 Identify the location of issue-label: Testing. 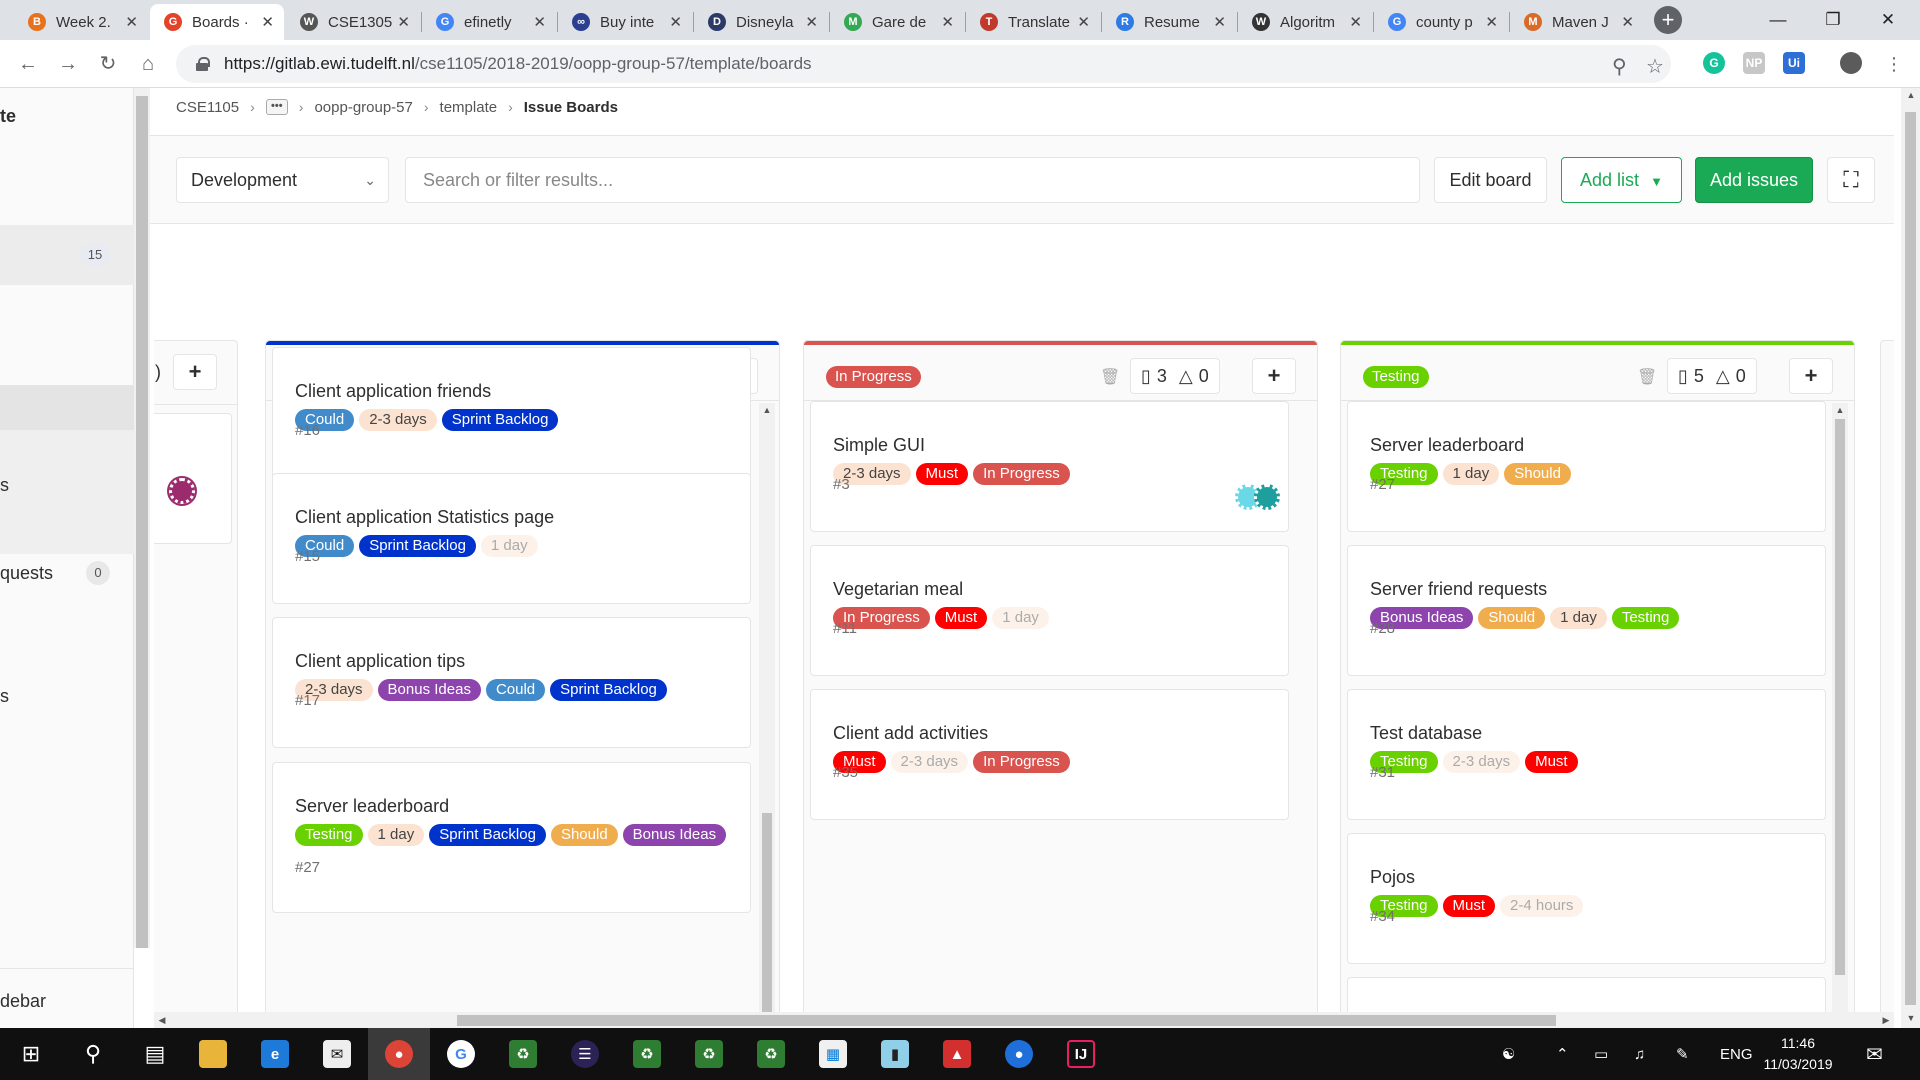
(329, 835).